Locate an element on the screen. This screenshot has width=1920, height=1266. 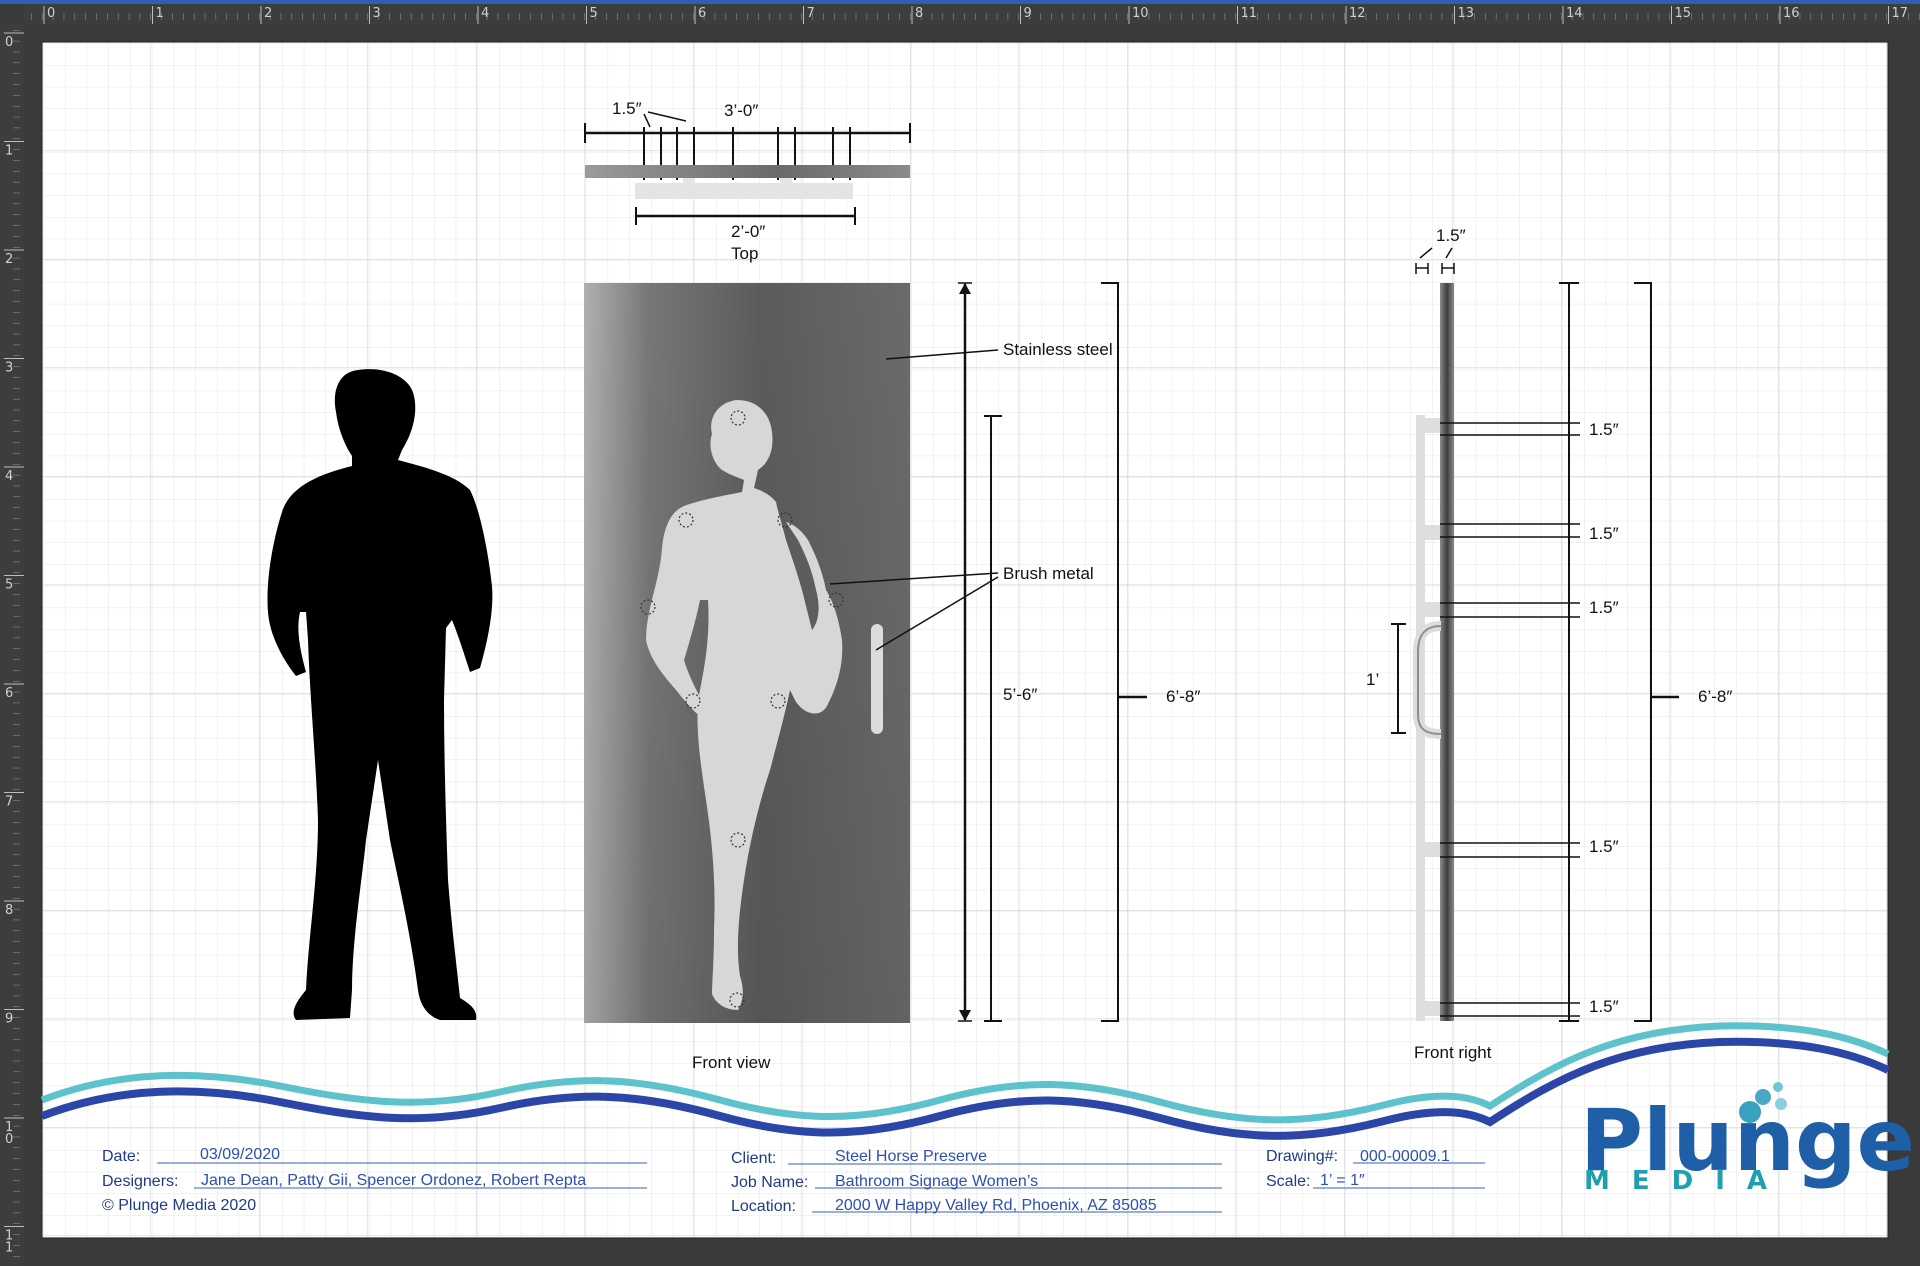
location-label: Location: is located at coordinates (763, 1206).